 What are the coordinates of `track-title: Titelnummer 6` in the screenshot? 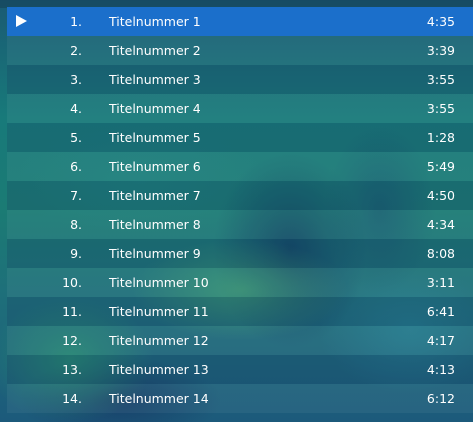 It's located at (155, 166).